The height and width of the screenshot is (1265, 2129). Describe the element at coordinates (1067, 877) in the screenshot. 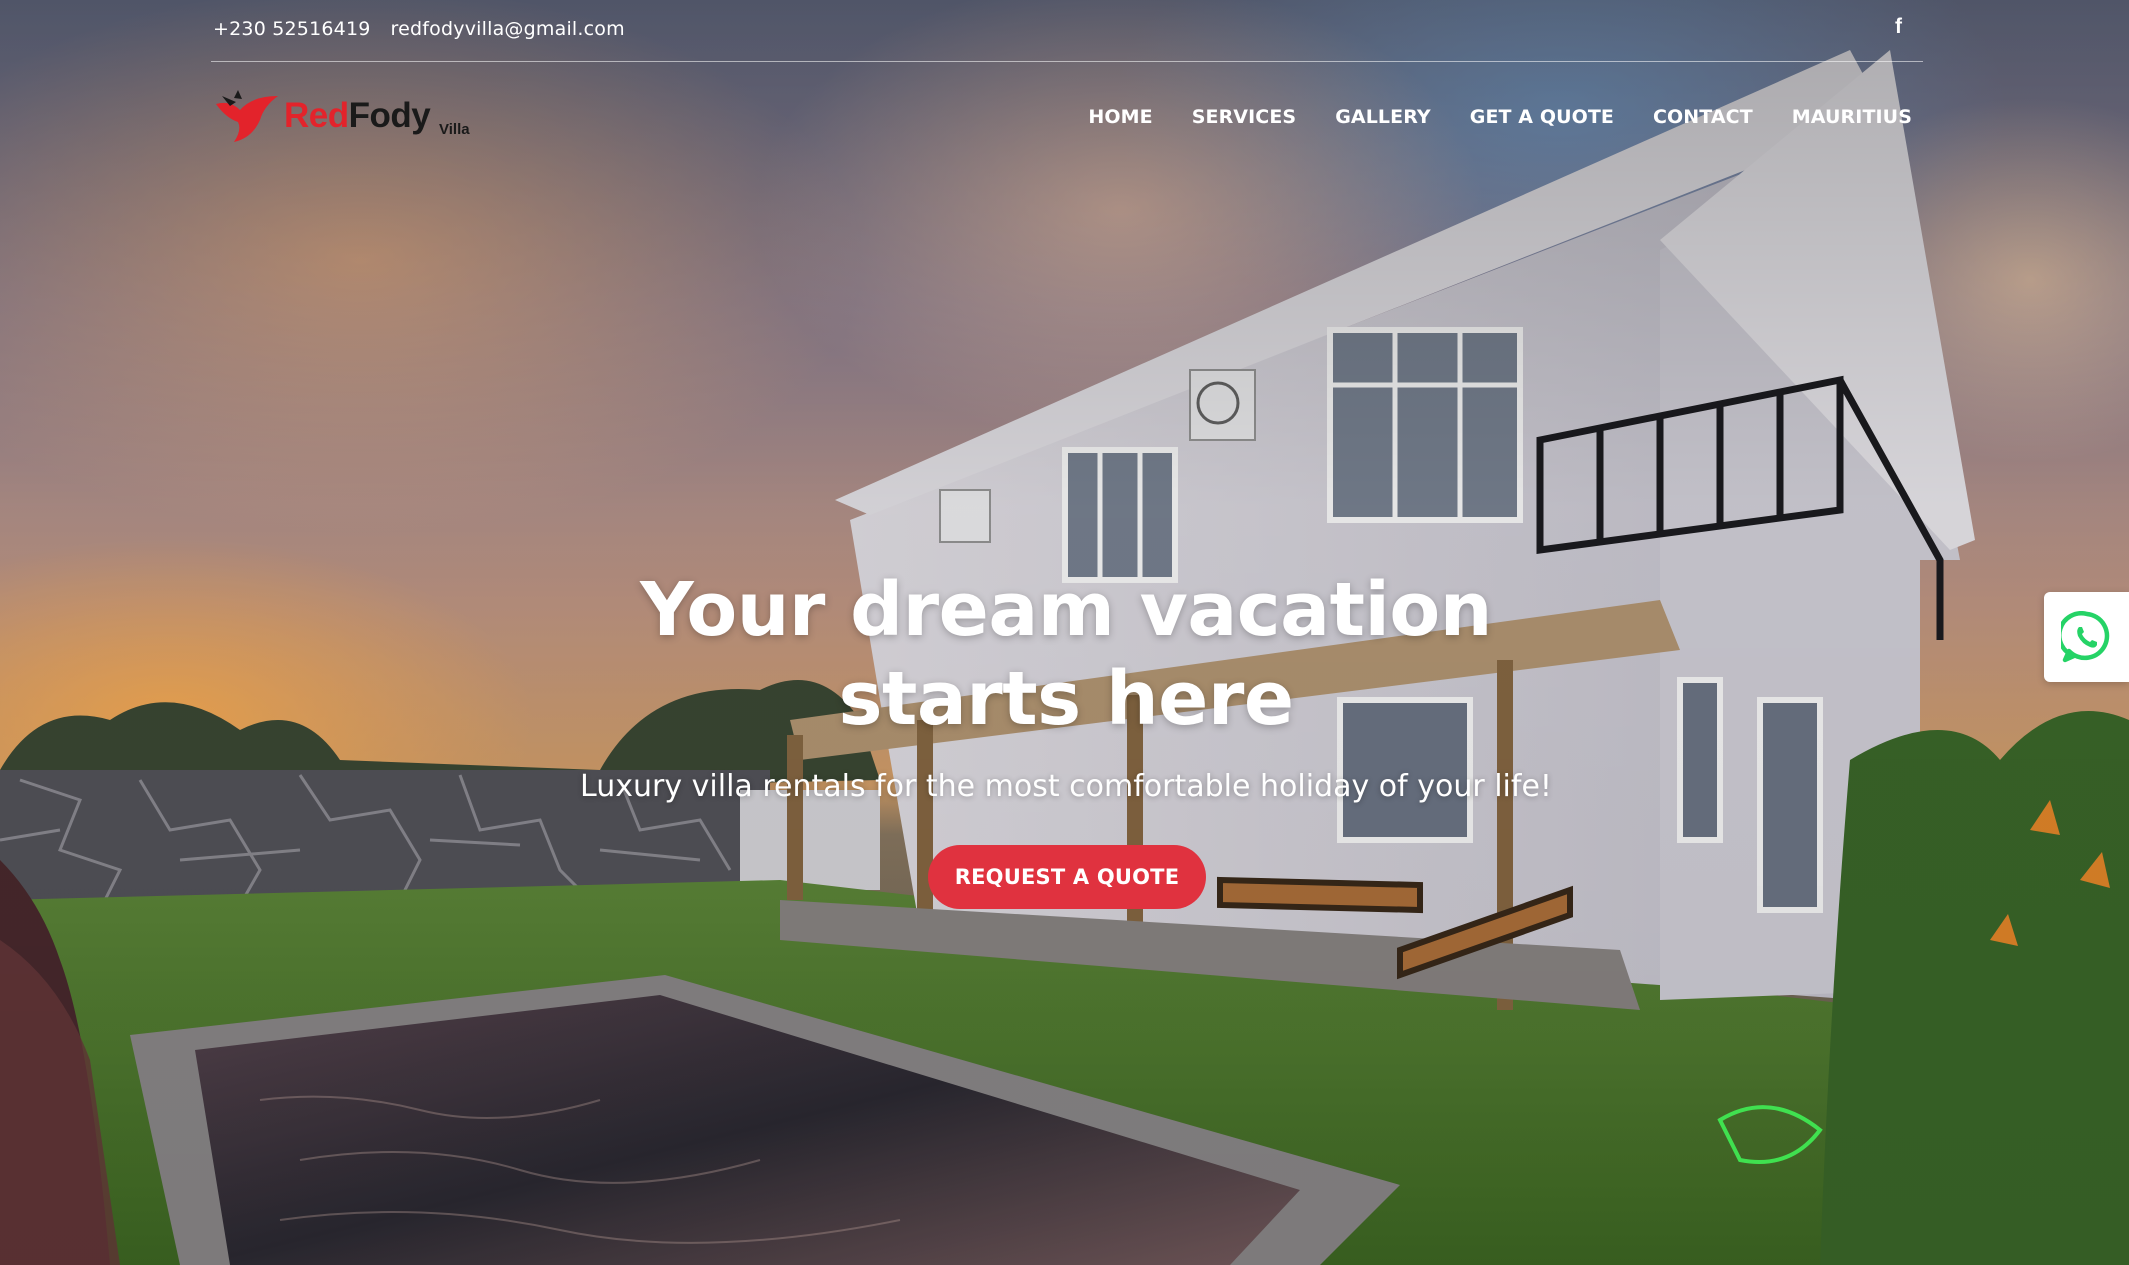

I see `request-quote-button: REQUEST A QUOTE` at that location.